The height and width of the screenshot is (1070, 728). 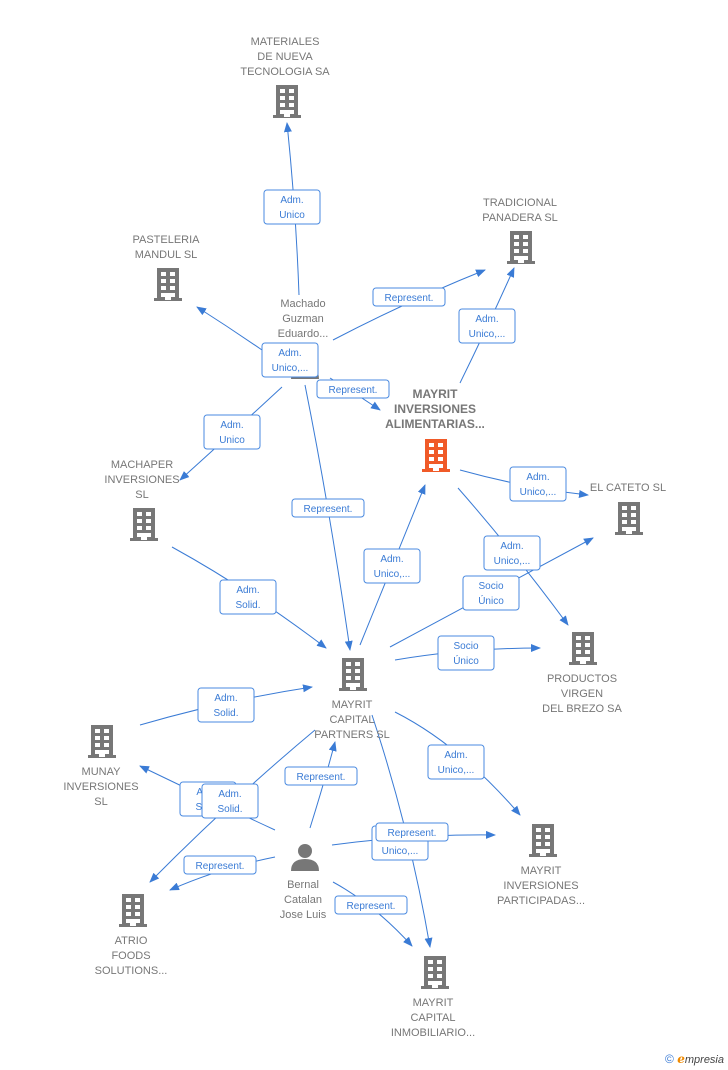 I want to click on node-pasteleria: PASTELERIA MANDUL SL, so click(x=166, y=267).